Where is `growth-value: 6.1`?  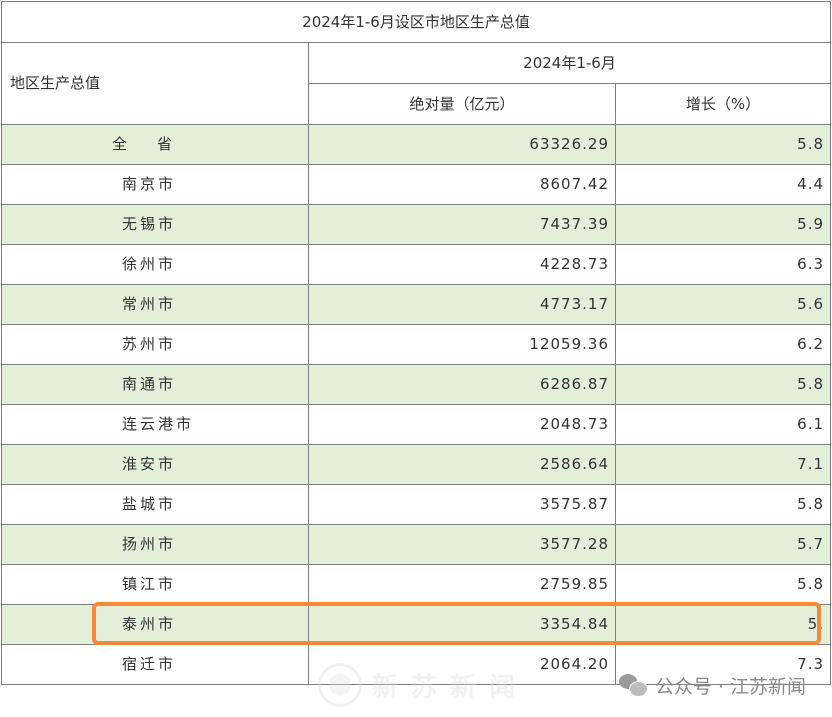 growth-value: 6.1 is located at coordinates (723, 424).